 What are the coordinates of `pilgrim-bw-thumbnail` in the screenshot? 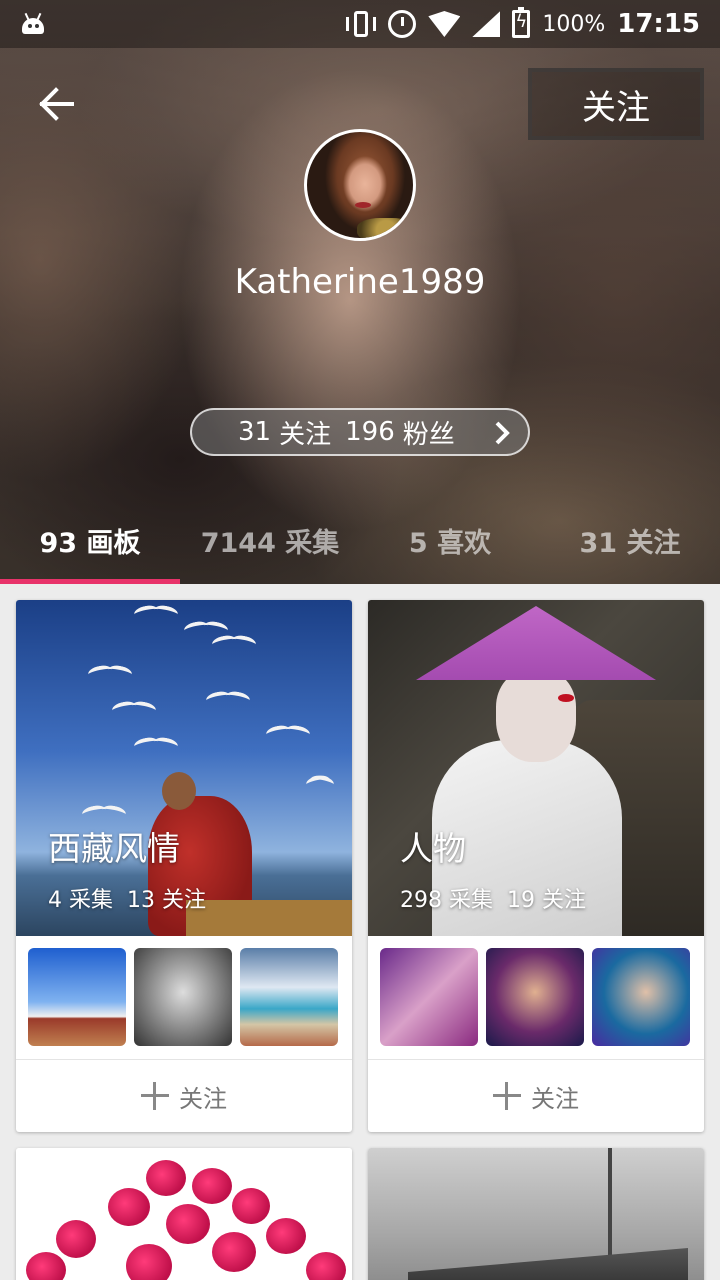 It's located at (183, 997).